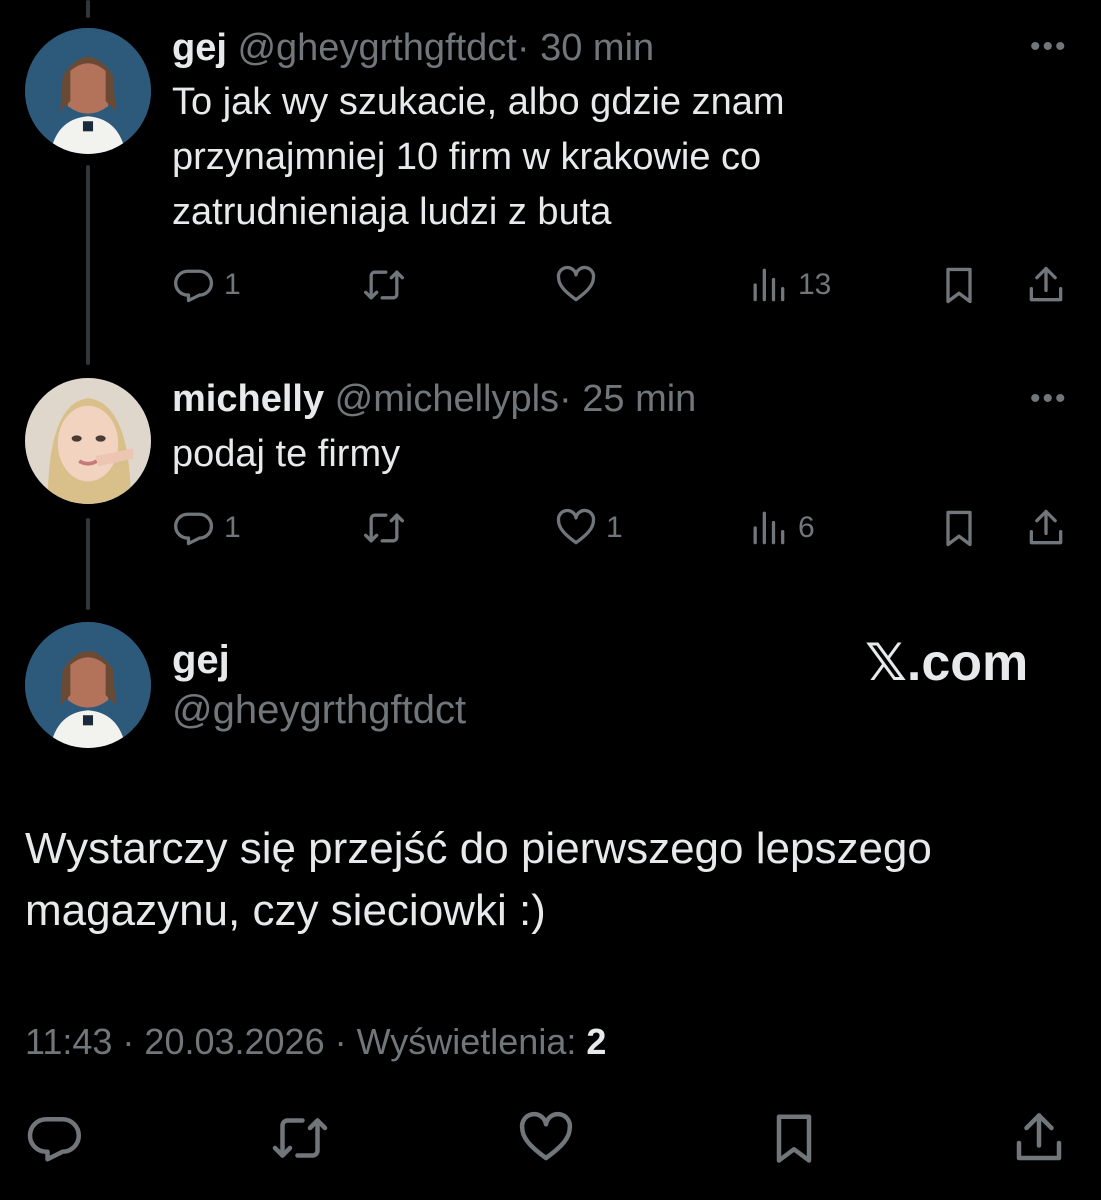  What do you see at coordinates (471, 1041) in the screenshot?
I see `views-label: Wyświetlenia:` at bounding box center [471, 1041].